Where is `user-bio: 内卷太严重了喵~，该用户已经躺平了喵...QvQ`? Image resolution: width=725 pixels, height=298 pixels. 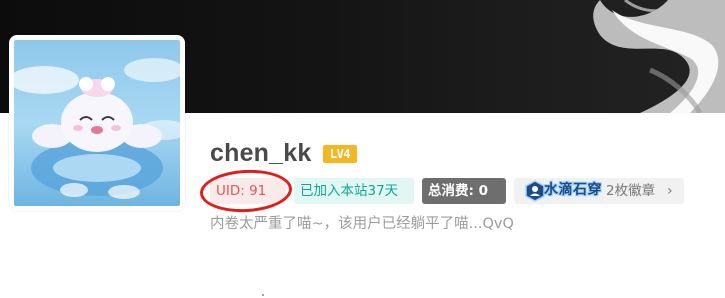
user-bio: 内卷太严重了喵~，该用户已经躺平了喵...QvQ is located at coordinates (362, 224).